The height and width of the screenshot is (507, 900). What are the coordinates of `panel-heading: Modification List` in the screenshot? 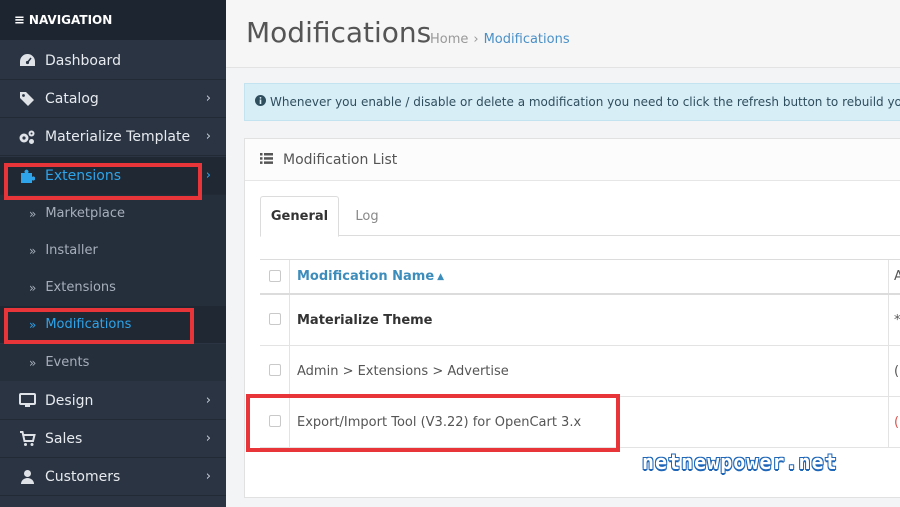 It's located at (572, 160).